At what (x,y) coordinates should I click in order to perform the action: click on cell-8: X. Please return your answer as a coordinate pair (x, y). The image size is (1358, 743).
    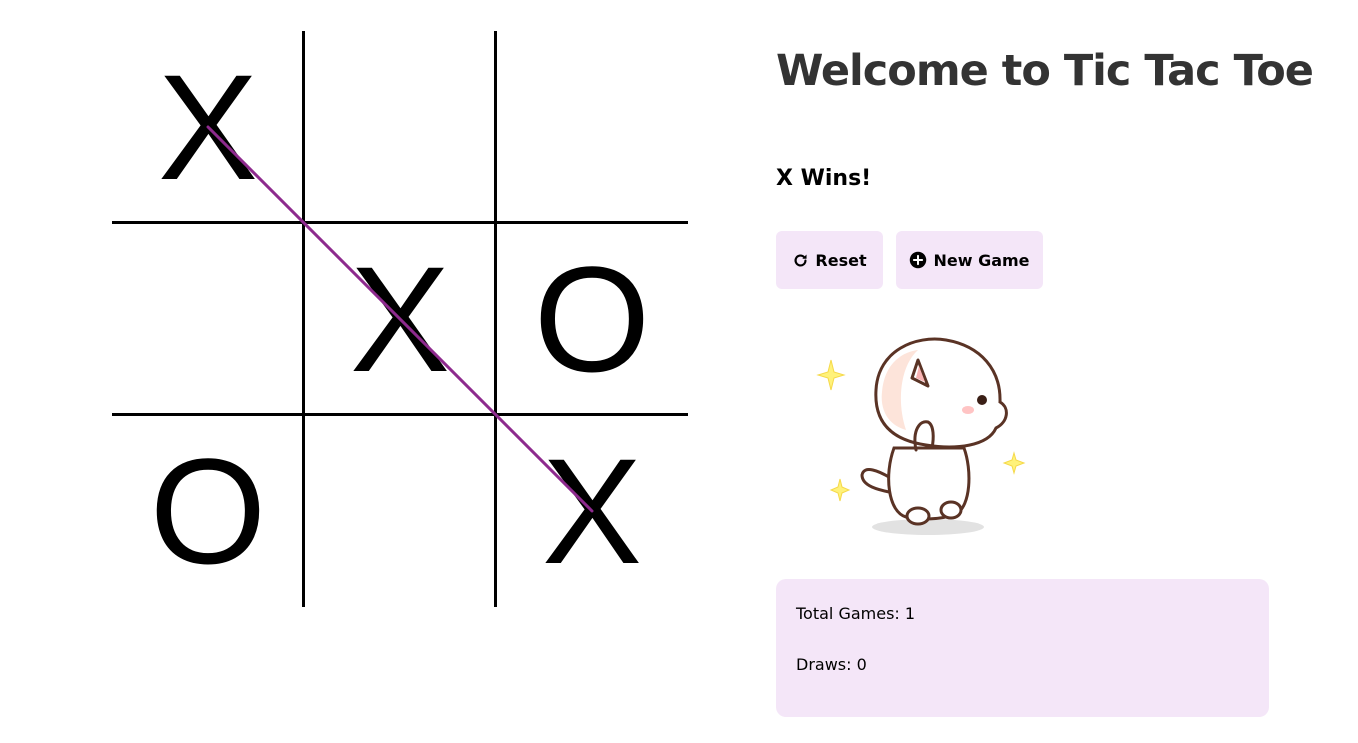
    Looking at the image, I should click on (592, 511).